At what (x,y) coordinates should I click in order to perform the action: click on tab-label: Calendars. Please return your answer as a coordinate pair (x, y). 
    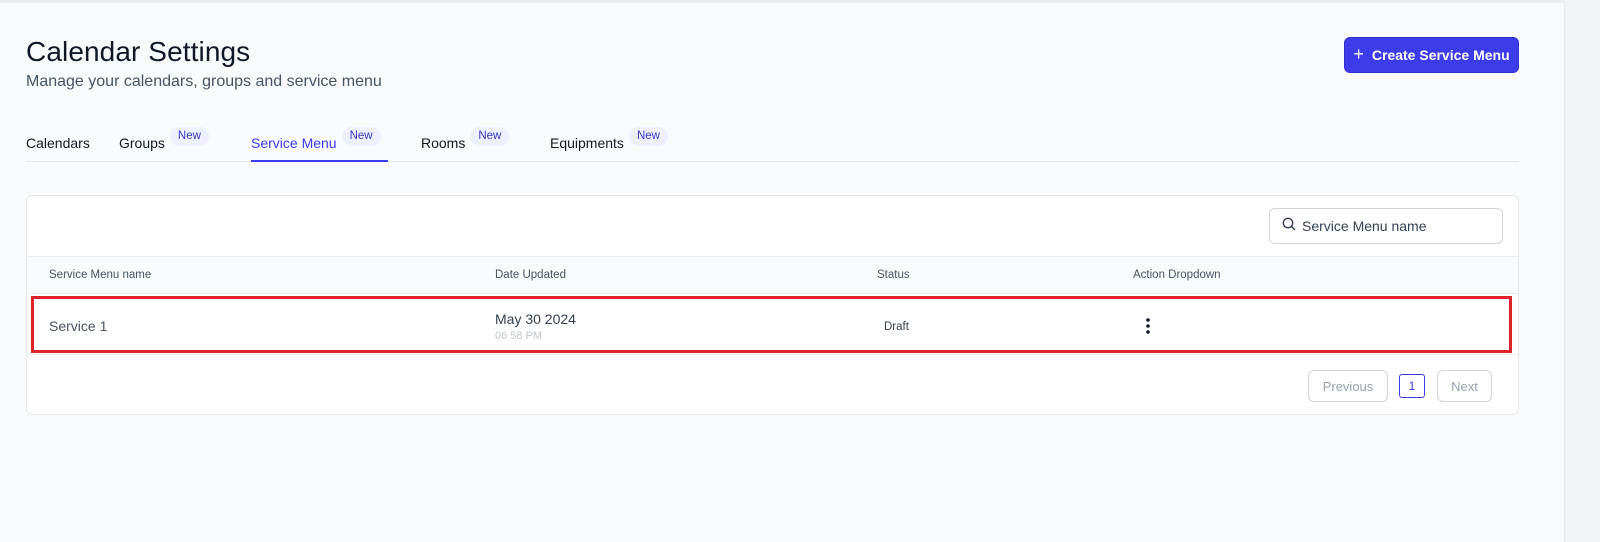
    Looking at the image, I should click on (58, 143).